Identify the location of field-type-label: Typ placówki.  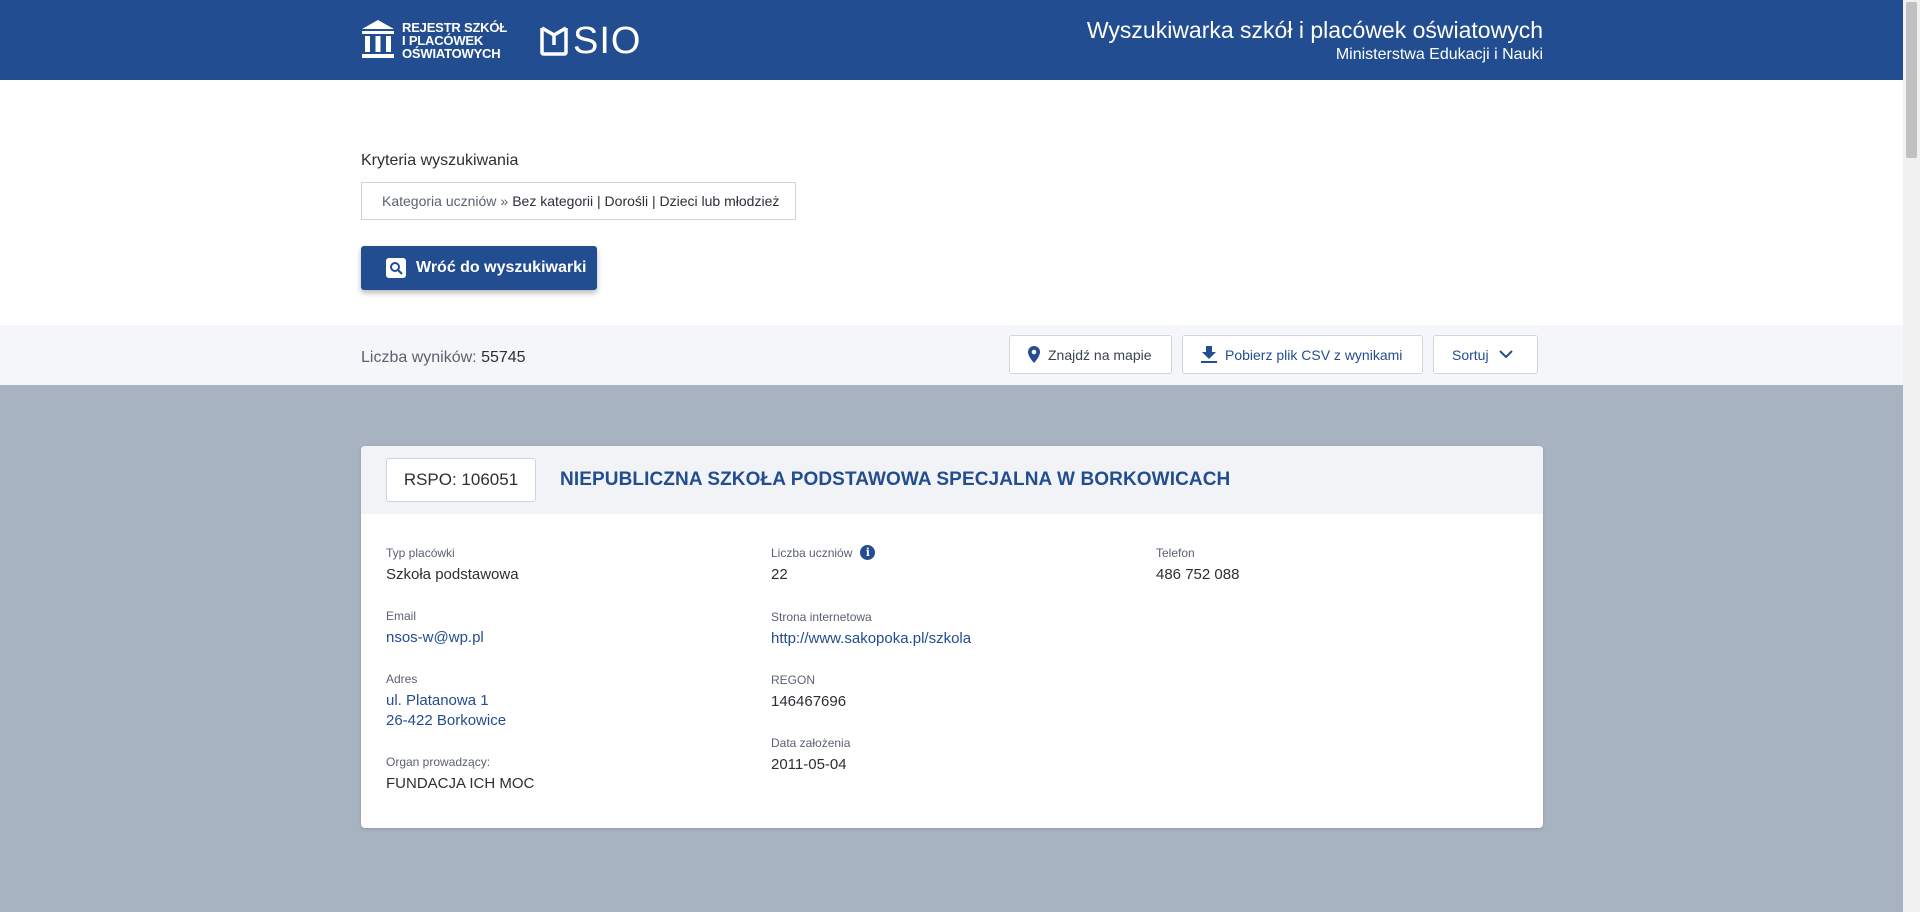
(420, 553).